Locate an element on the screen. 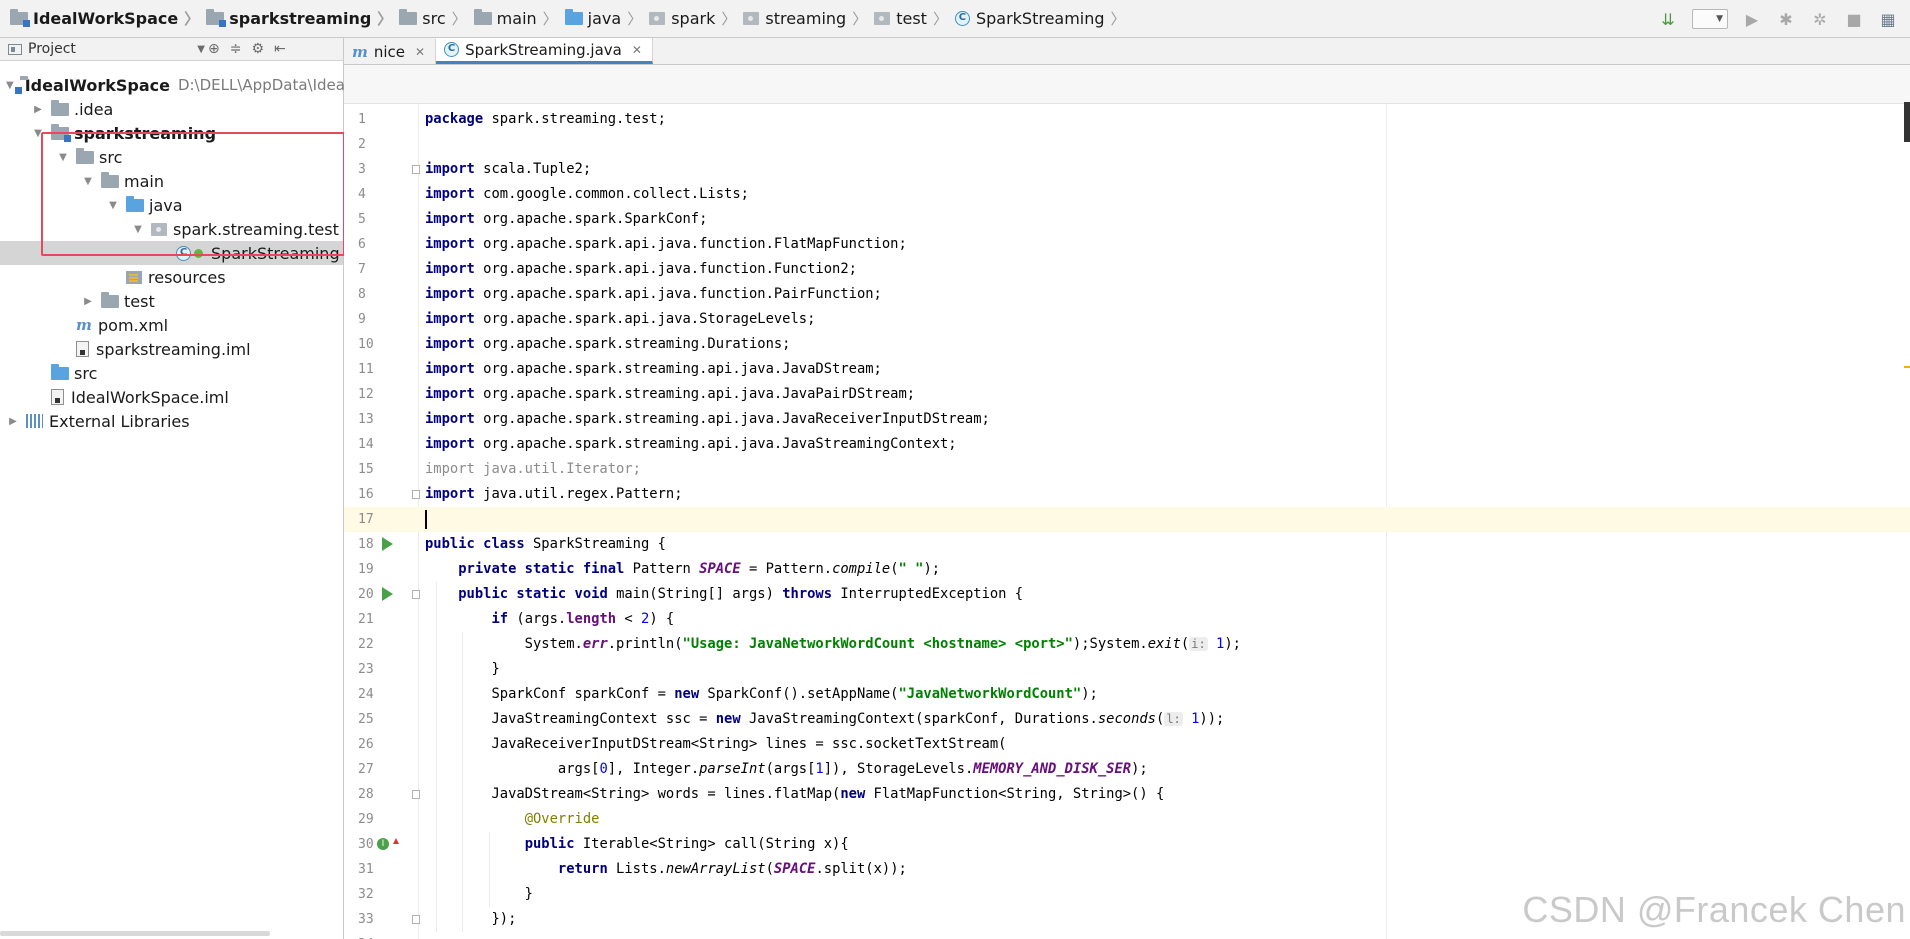 The height and width of the screenshot is (939, 1910). line-number: 24 is located at coordinates (373, 694).